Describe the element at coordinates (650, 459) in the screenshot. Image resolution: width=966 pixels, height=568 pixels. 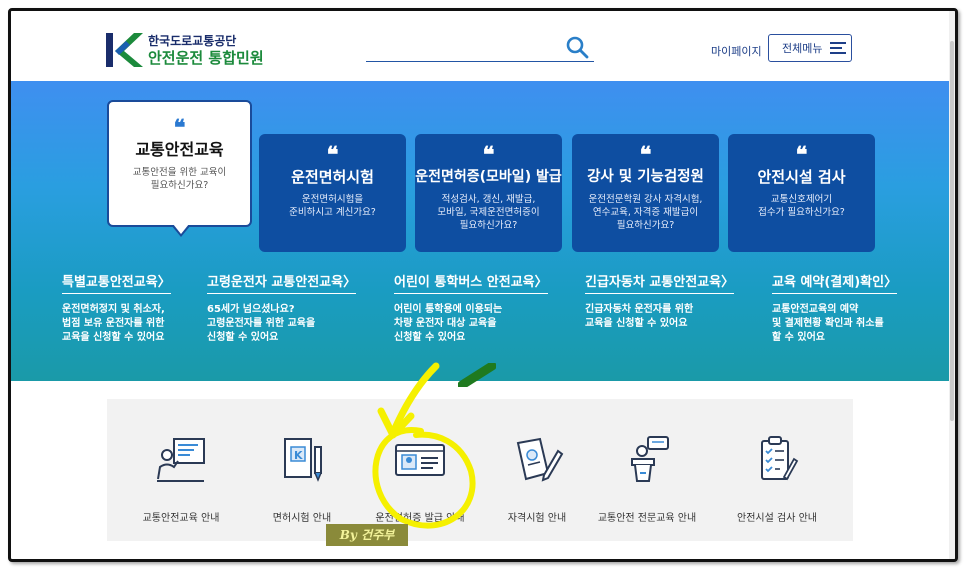
I see `lecturer-podium-icon` at that location.